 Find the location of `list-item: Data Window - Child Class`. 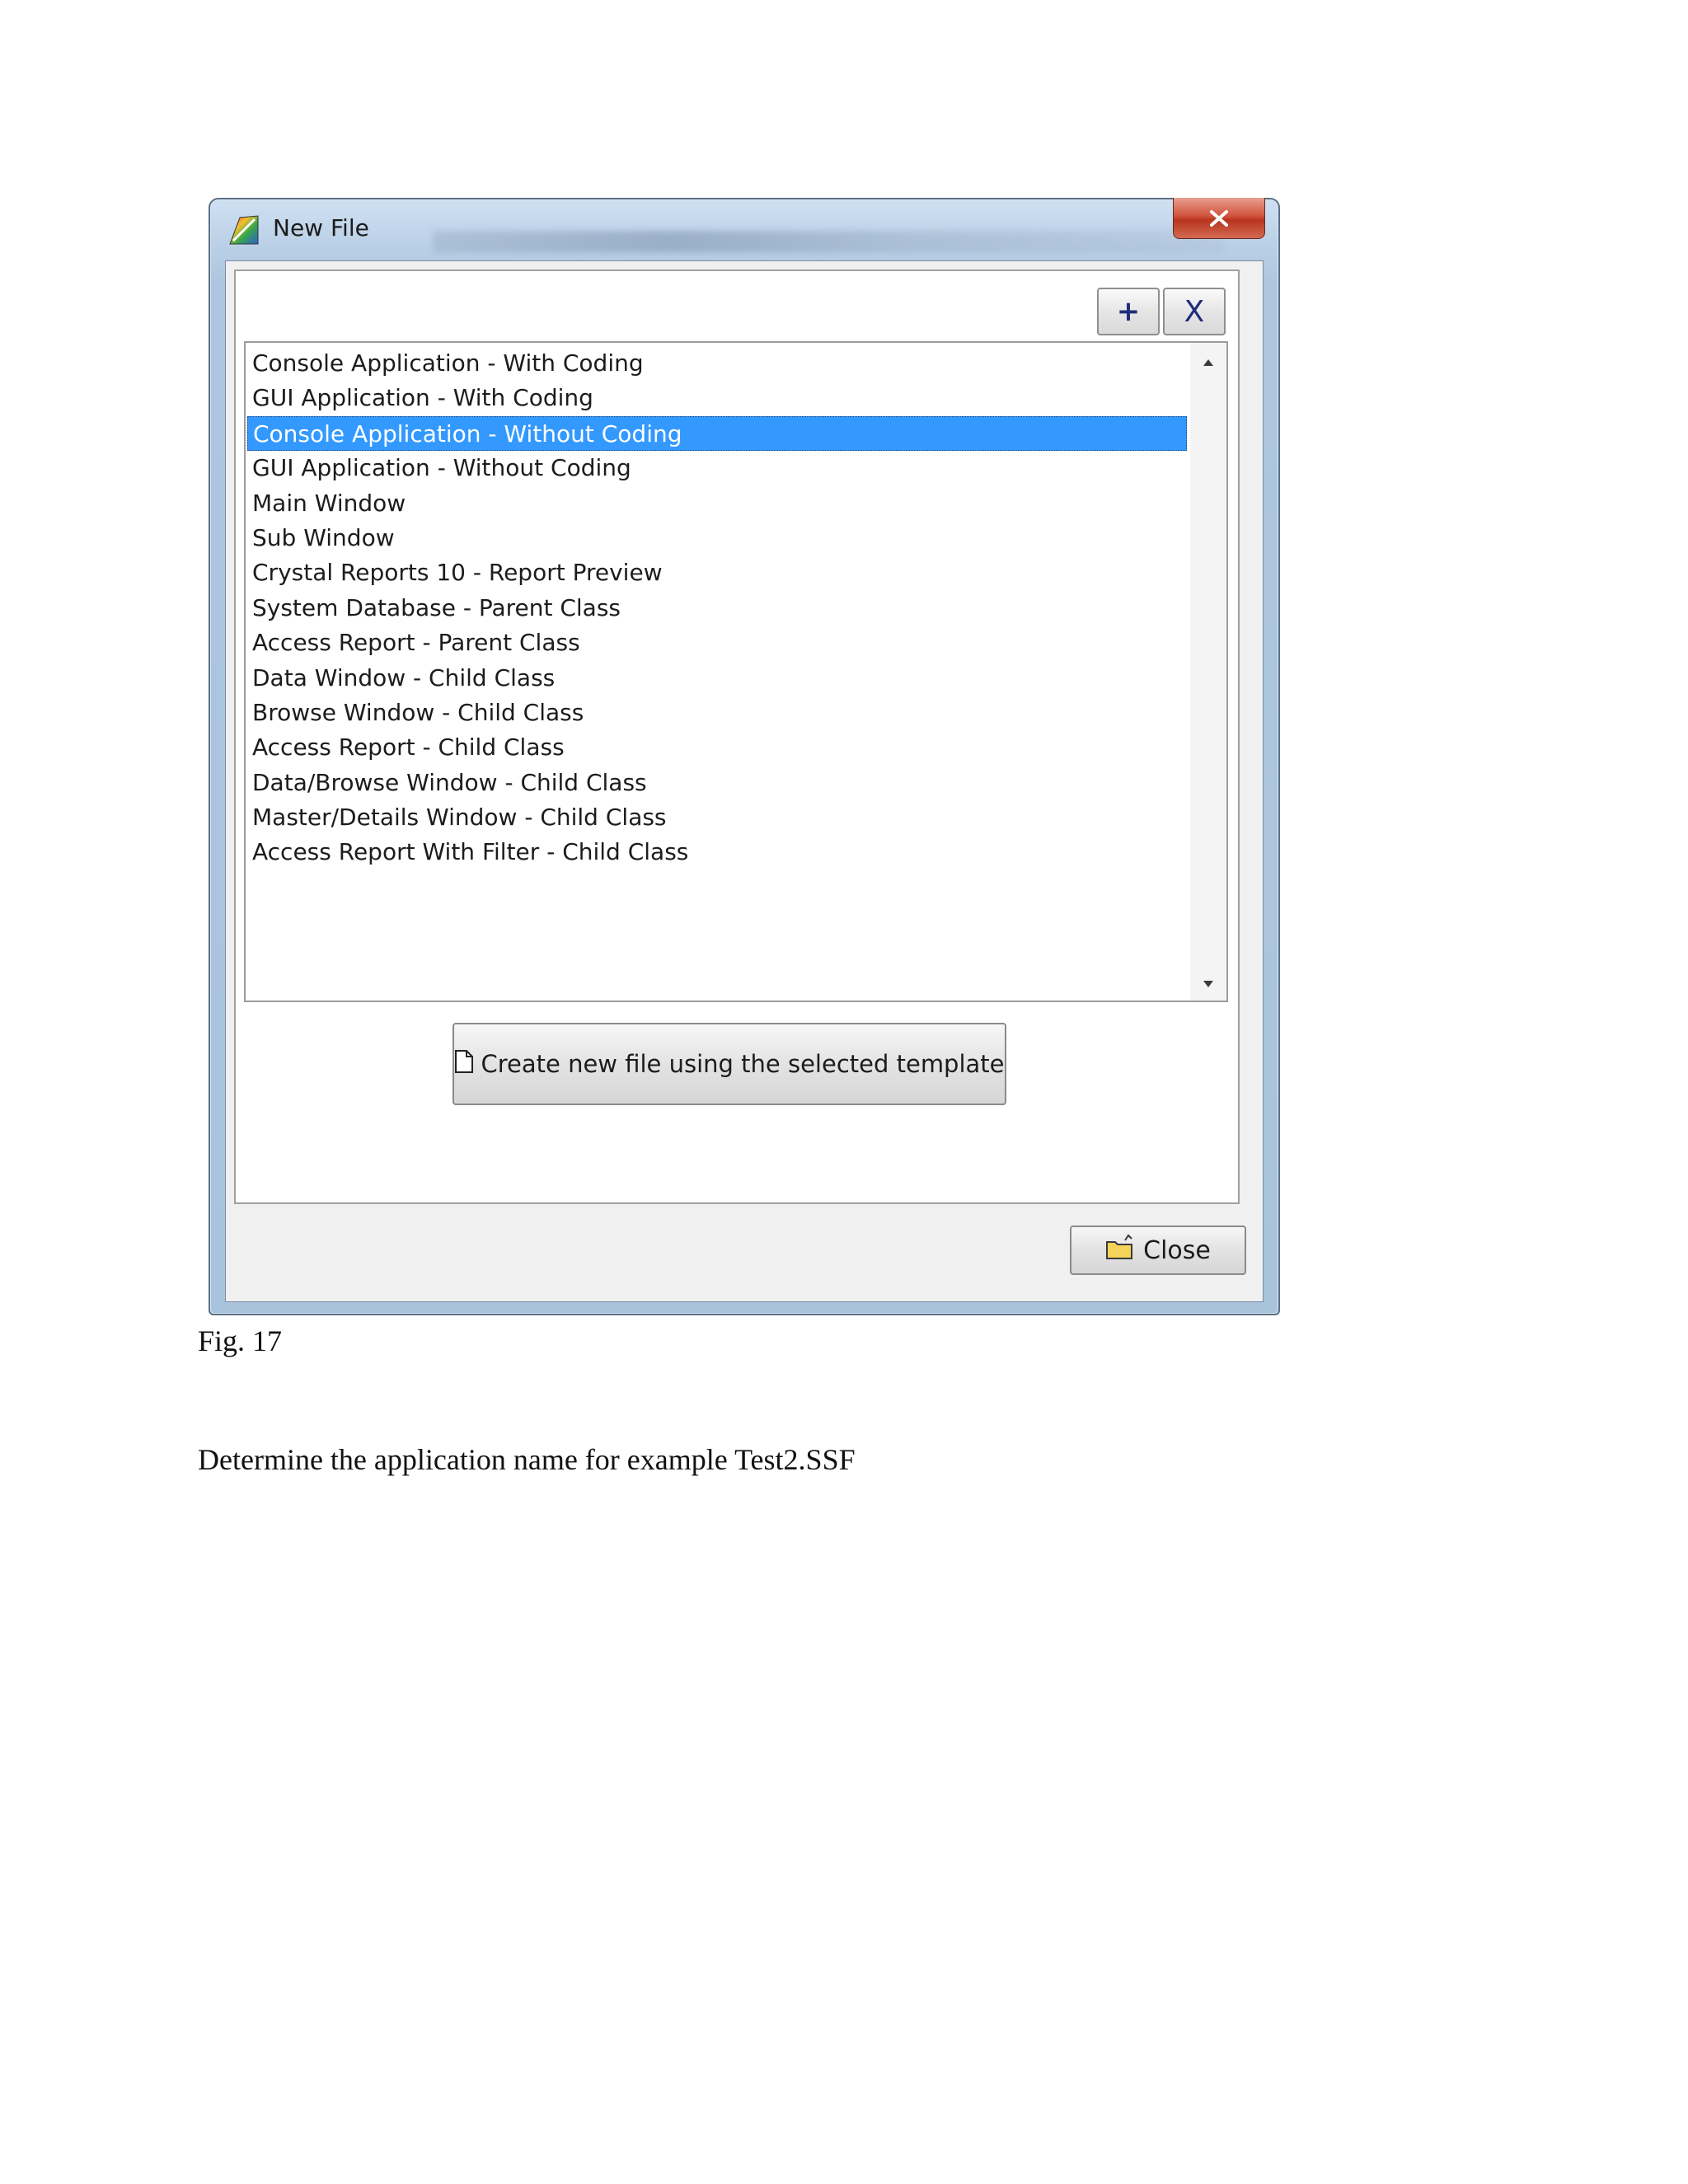

list-item: Data Window - Child Class is located at coordinates (717, 678).